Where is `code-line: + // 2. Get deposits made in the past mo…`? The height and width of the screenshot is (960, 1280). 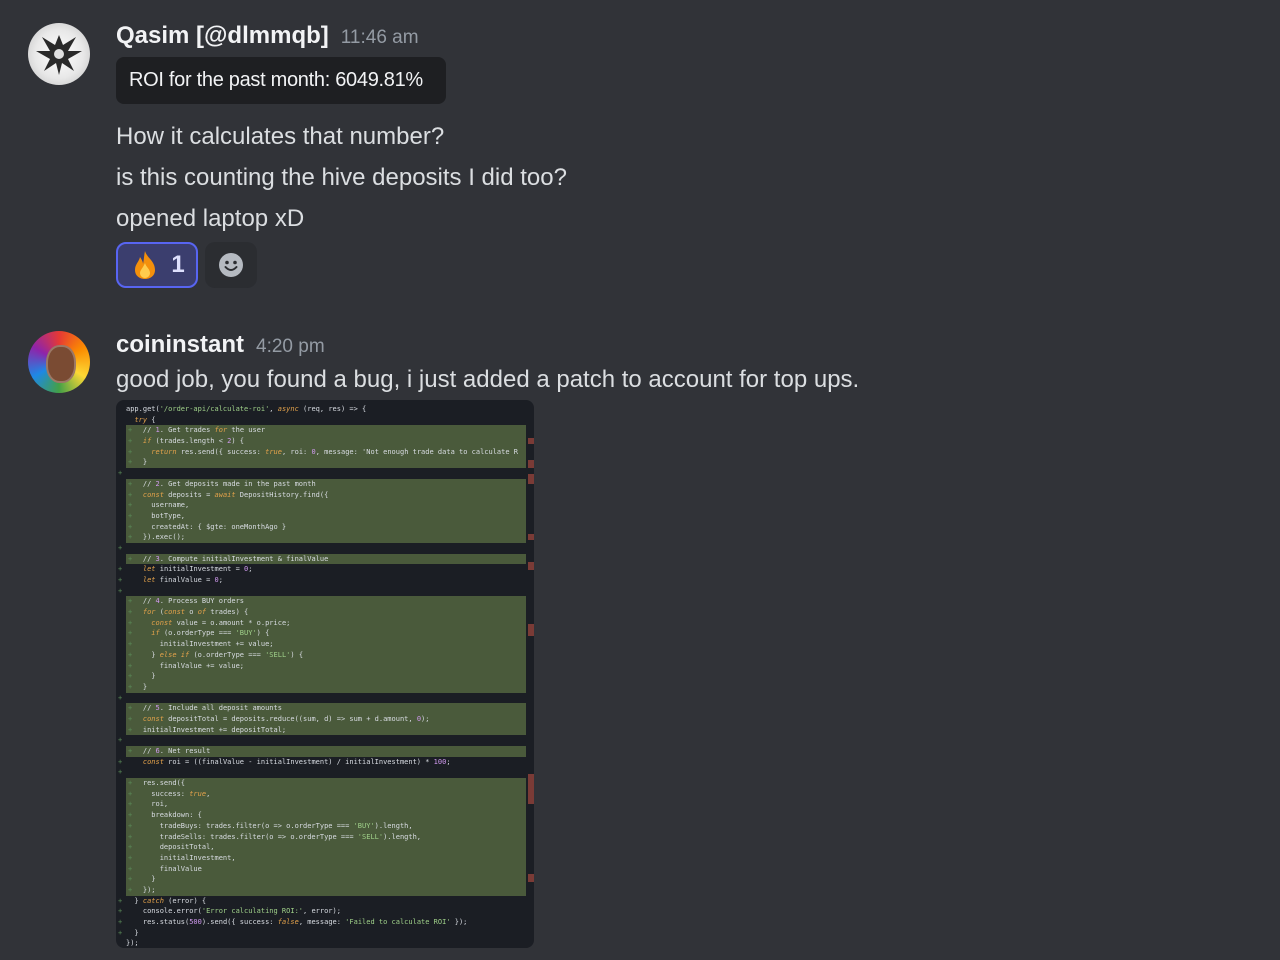
code-line: + // 2. Get deposits made in the past mo… is located at coordinates (326, 484).